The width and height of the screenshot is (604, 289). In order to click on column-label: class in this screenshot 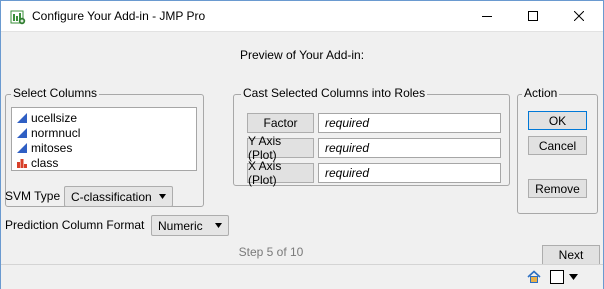, I will do `click(45, 162)`.